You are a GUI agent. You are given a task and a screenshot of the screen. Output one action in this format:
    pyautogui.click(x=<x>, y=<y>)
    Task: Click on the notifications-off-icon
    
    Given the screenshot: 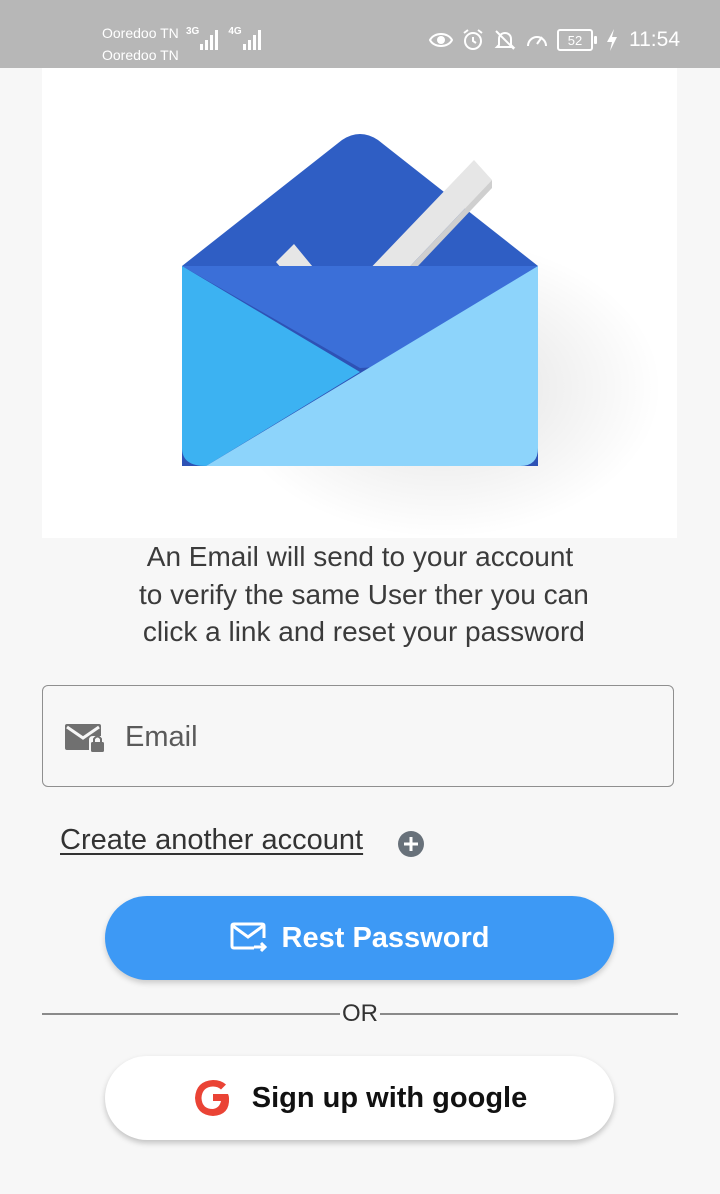 What is the action you would take?
    pyautogui.click(x=505, y=40)
    